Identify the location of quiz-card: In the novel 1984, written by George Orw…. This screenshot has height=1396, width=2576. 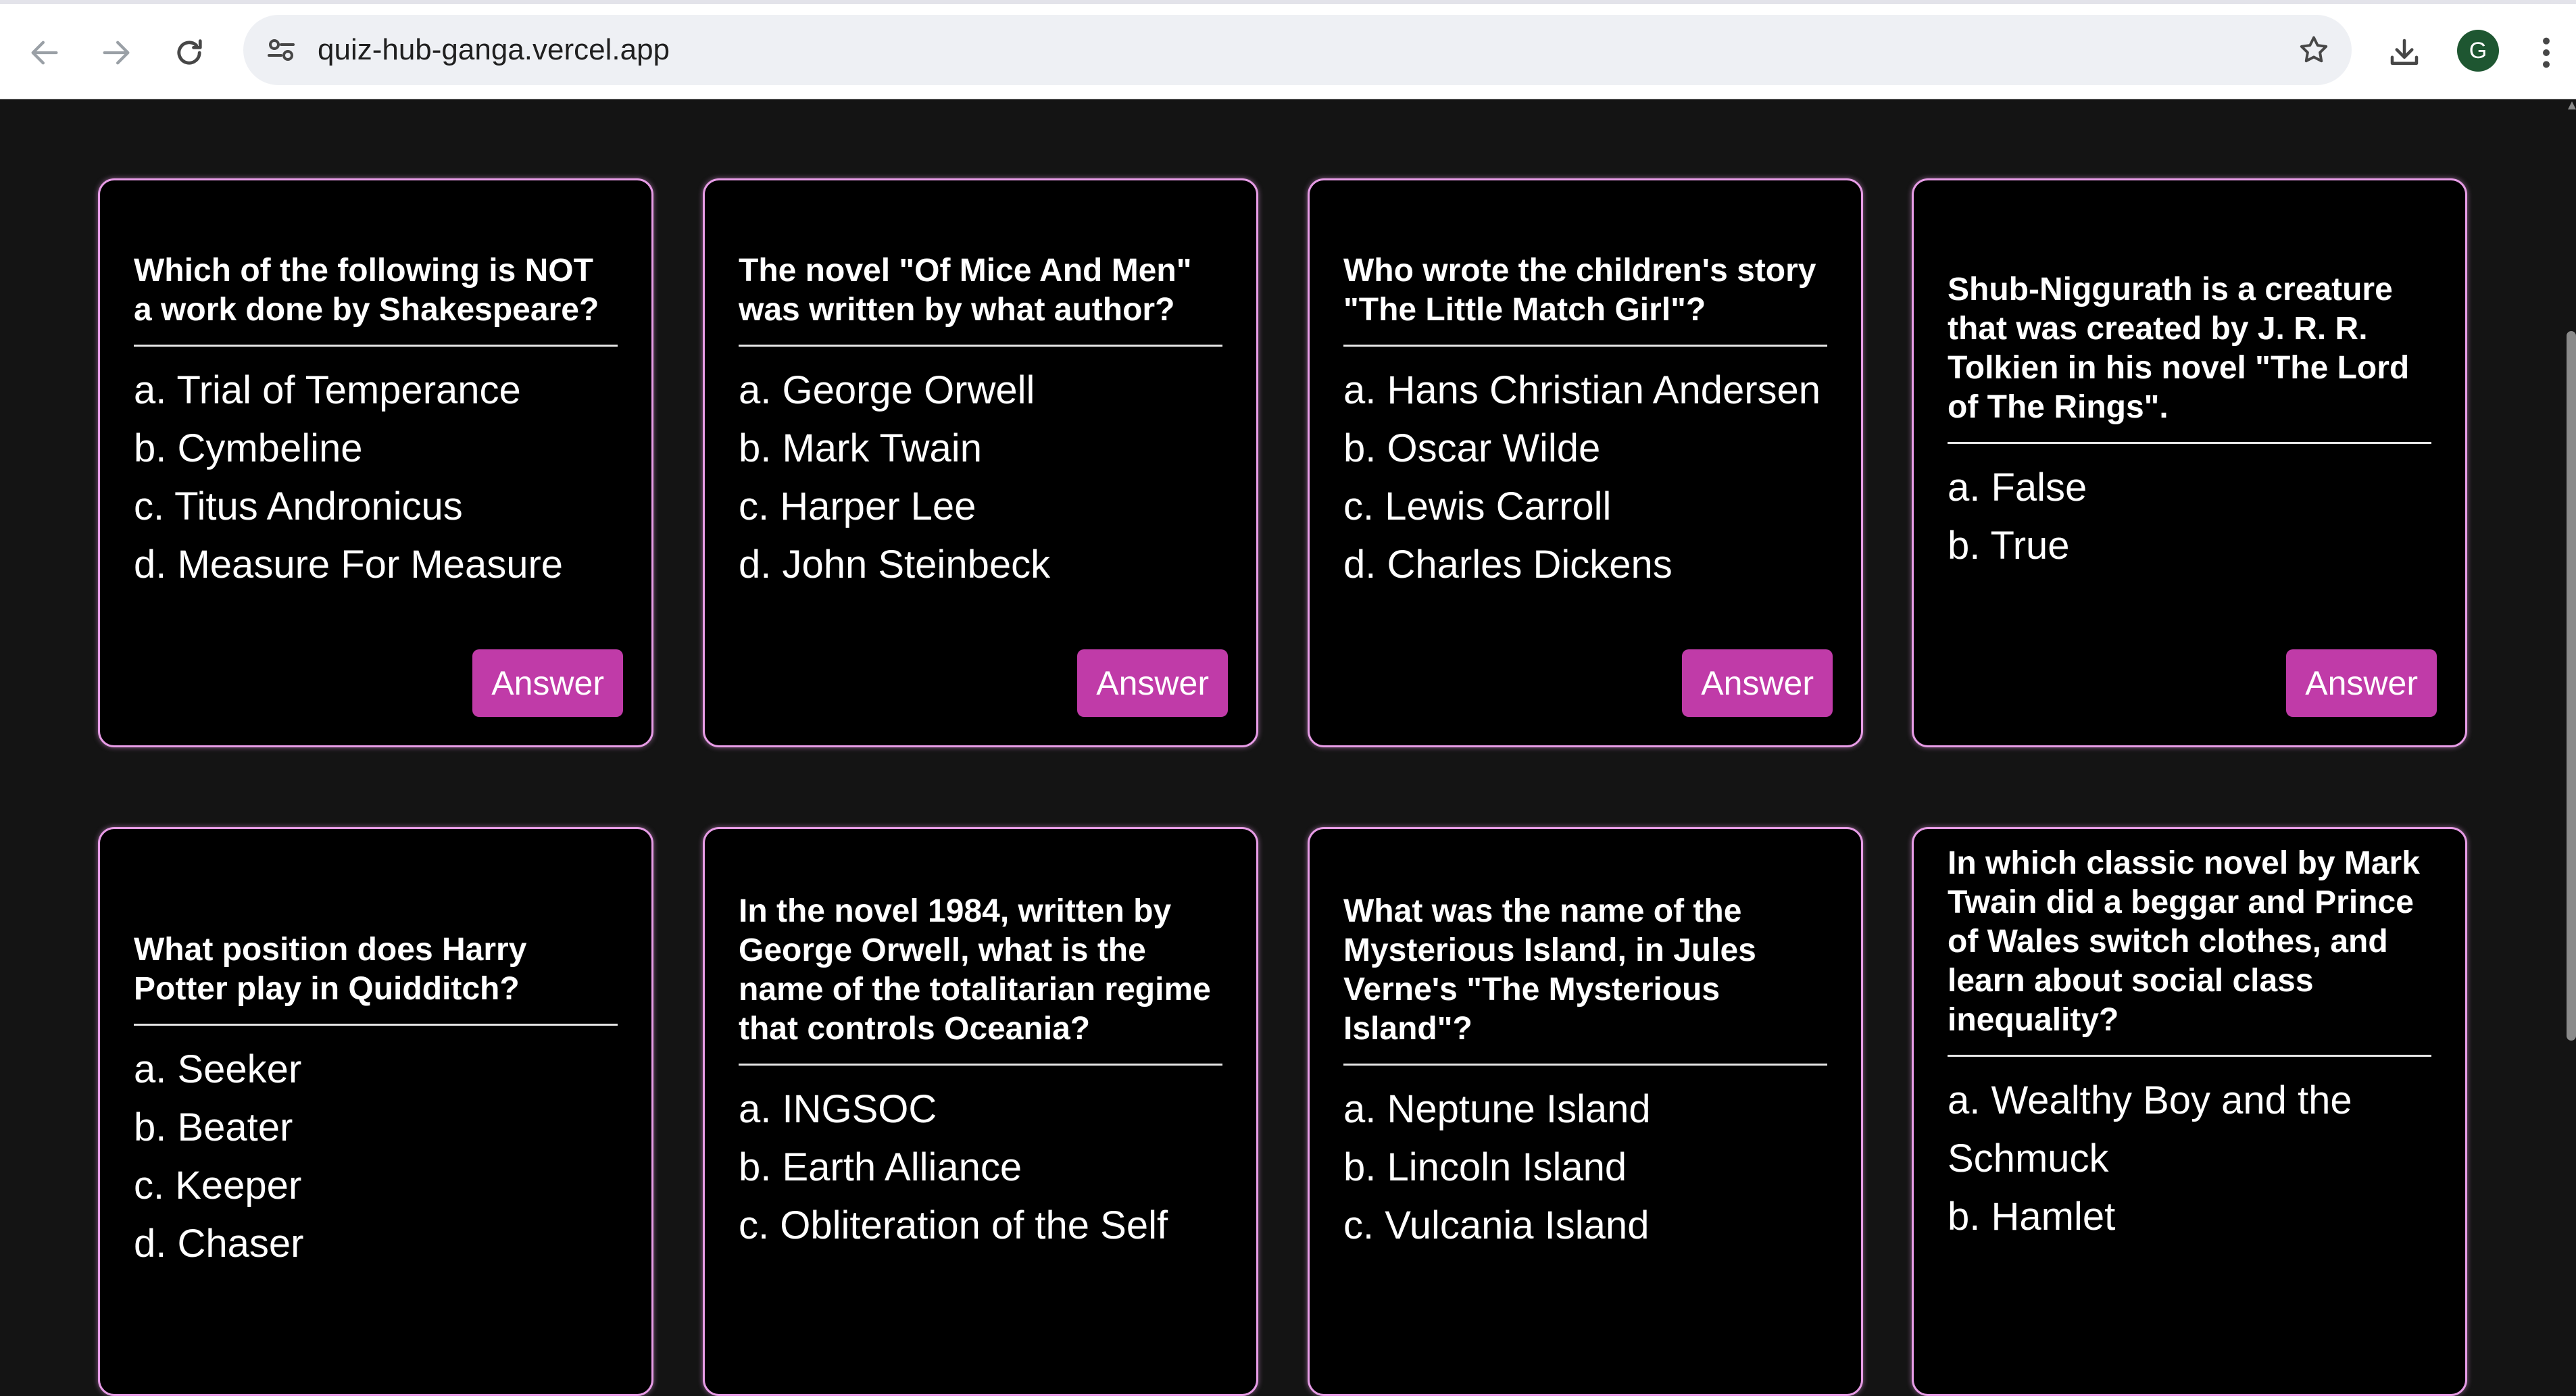
(981, 1111).